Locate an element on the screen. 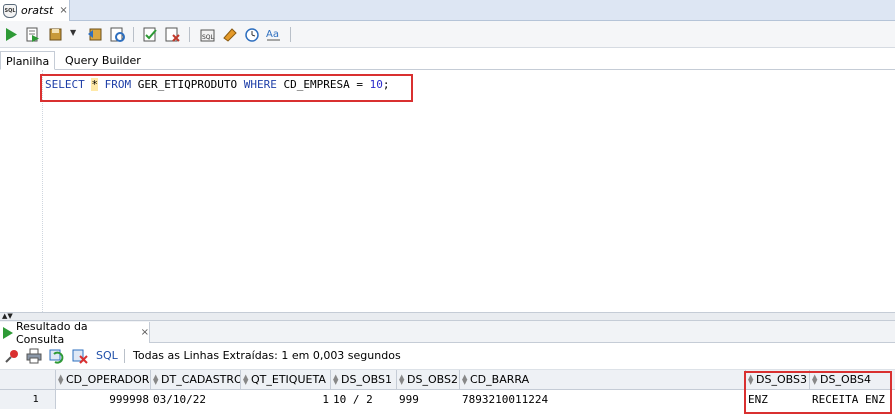  result-tab-label: Resultado da Consulta is located at coordinates (52, 332).